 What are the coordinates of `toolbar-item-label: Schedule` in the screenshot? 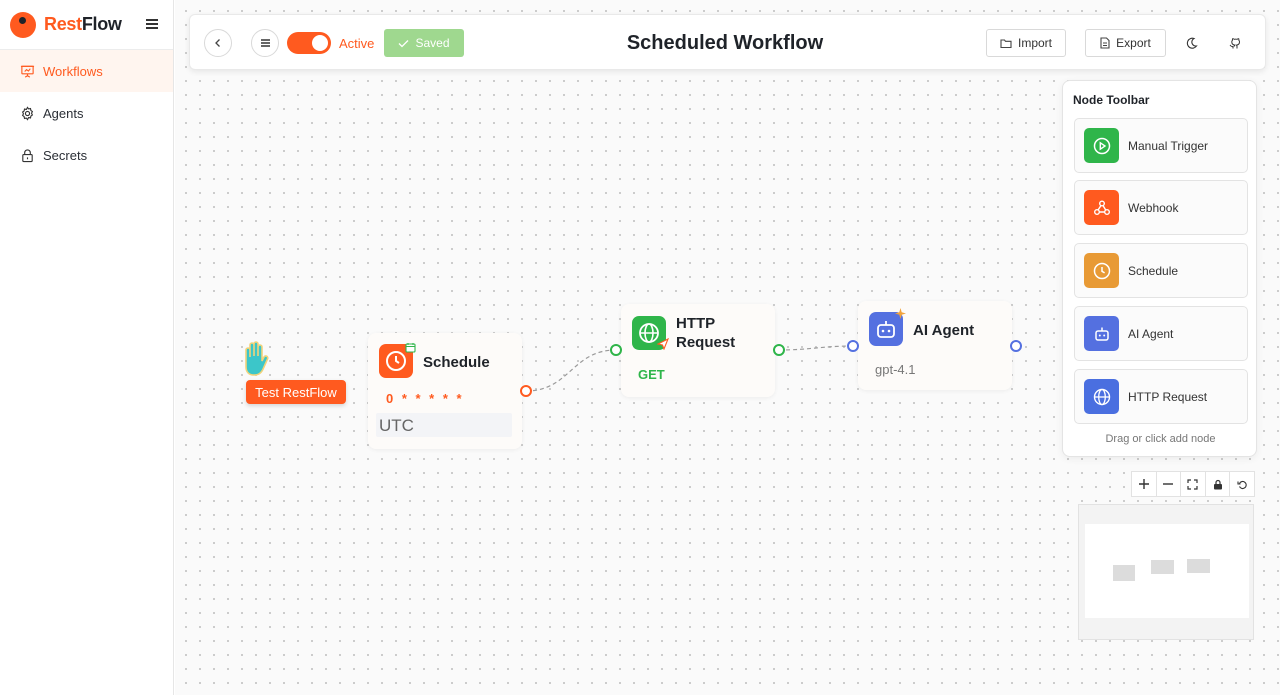 It's located at (1153, 271).